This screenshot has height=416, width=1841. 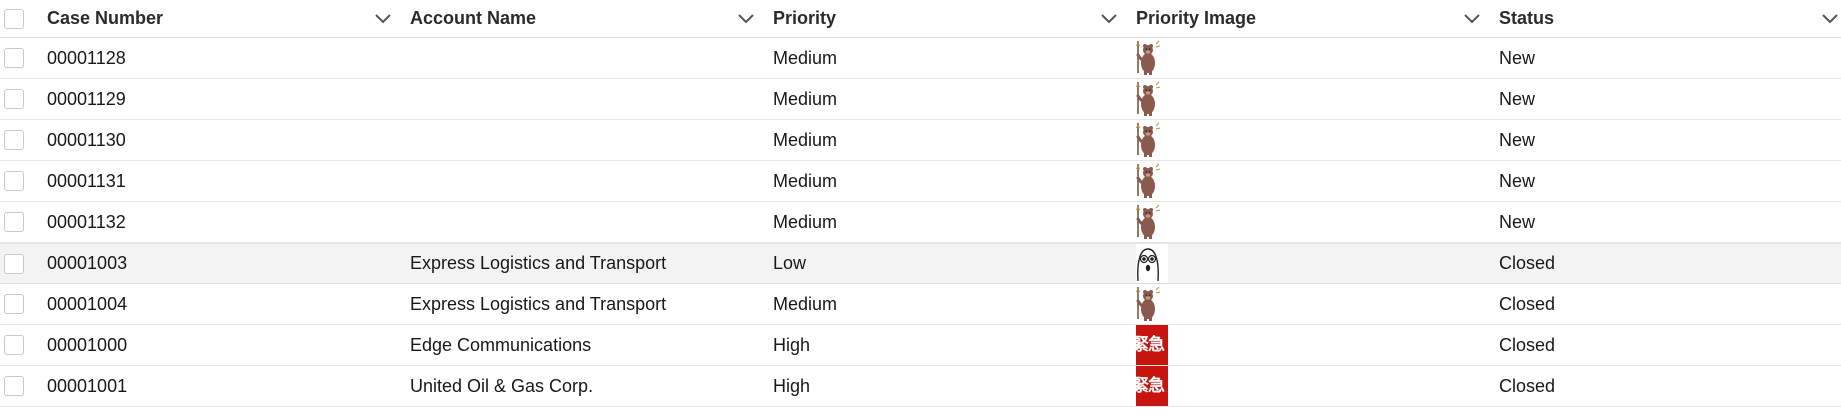 What do you see at coordinates (473, 18) in the screenshot?
I see `column-header-label: Account Name` at bounding box center [473, 18].